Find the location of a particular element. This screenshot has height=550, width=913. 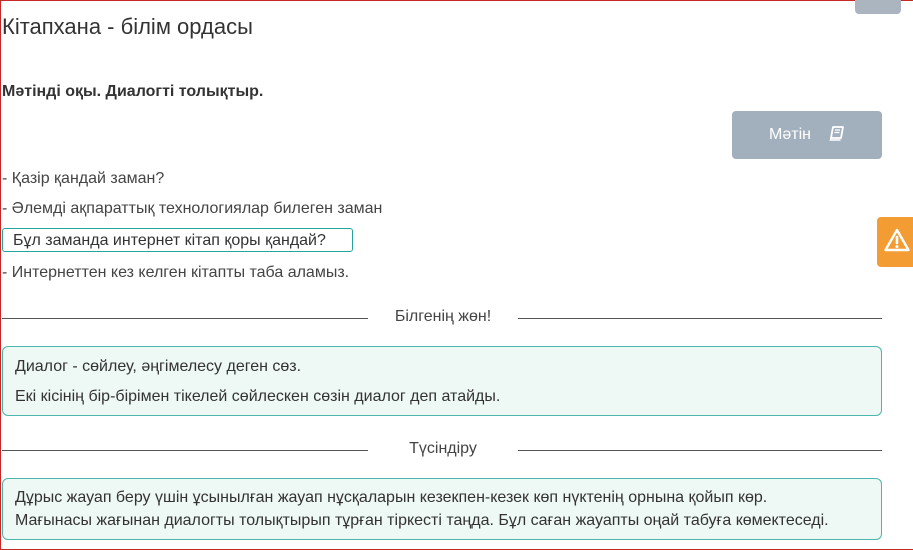

dialogue-line: - Қазір қандай заман? is located at coordinates (83, 178).